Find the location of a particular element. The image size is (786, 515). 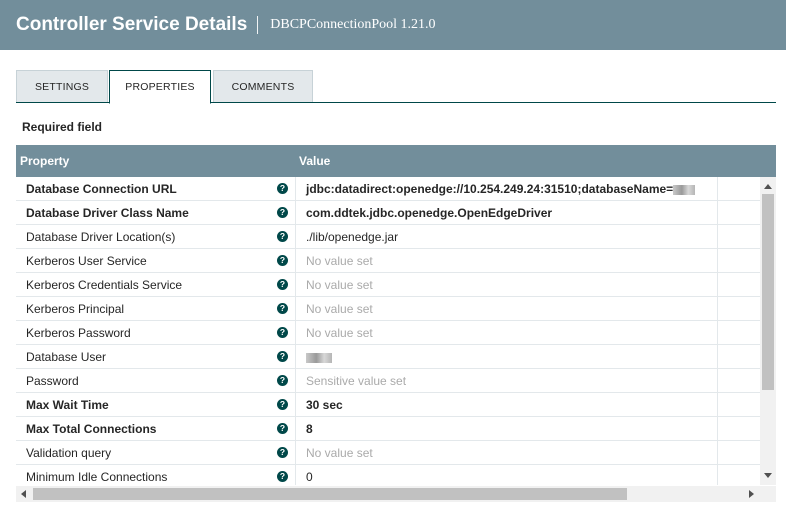

table-row: Max Total Connections? 8 is located at coordinates (388, 429).